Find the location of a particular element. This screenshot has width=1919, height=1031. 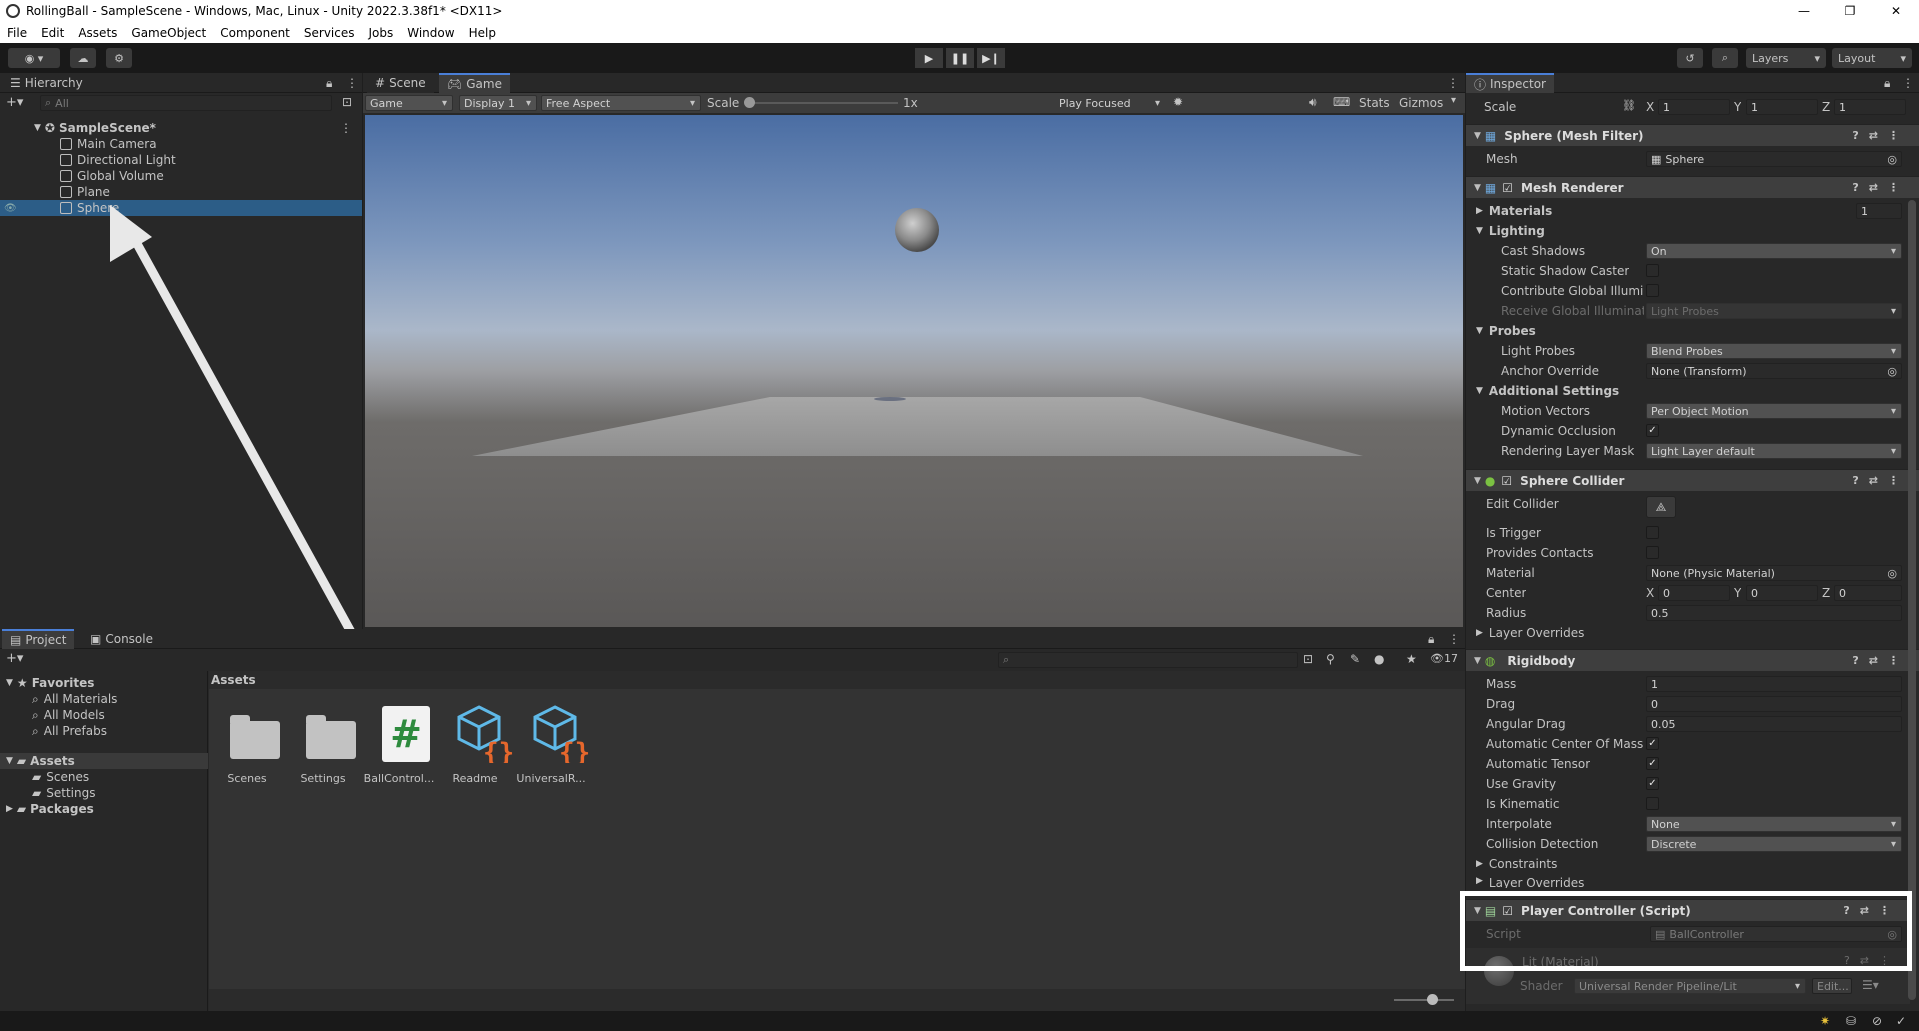

static-shadow-checkbox is located at coordinates (1652, 270).